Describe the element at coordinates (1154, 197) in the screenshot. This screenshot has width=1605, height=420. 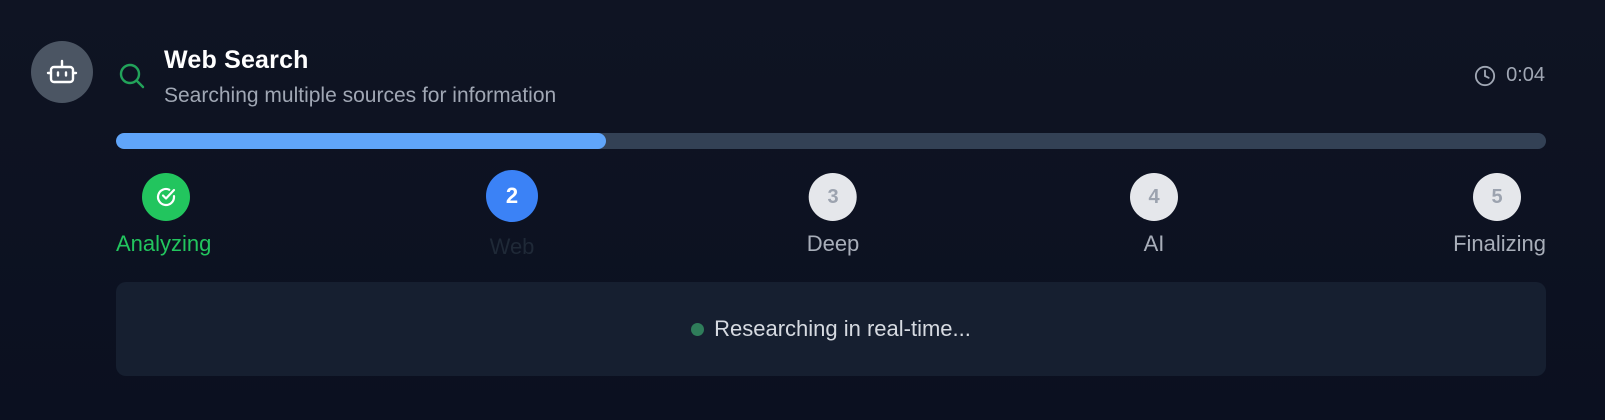
I see `step-4-circle: 4` at that location.